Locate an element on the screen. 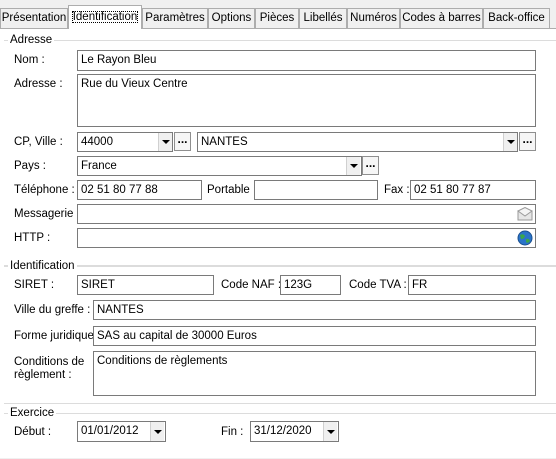 The height and width of the screenshot is (459, 556). conditions-label-line2: règlement : is located at coordinates (43, 375).